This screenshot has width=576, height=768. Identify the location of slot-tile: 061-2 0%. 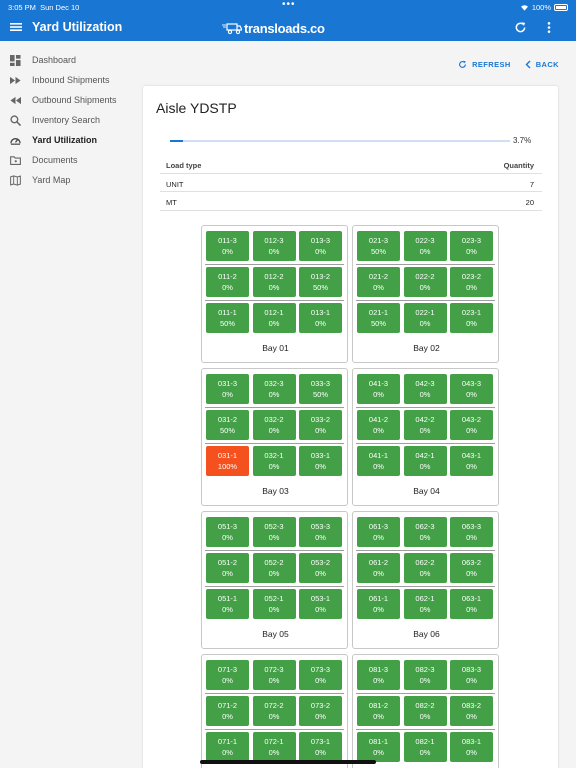
(378, 568).